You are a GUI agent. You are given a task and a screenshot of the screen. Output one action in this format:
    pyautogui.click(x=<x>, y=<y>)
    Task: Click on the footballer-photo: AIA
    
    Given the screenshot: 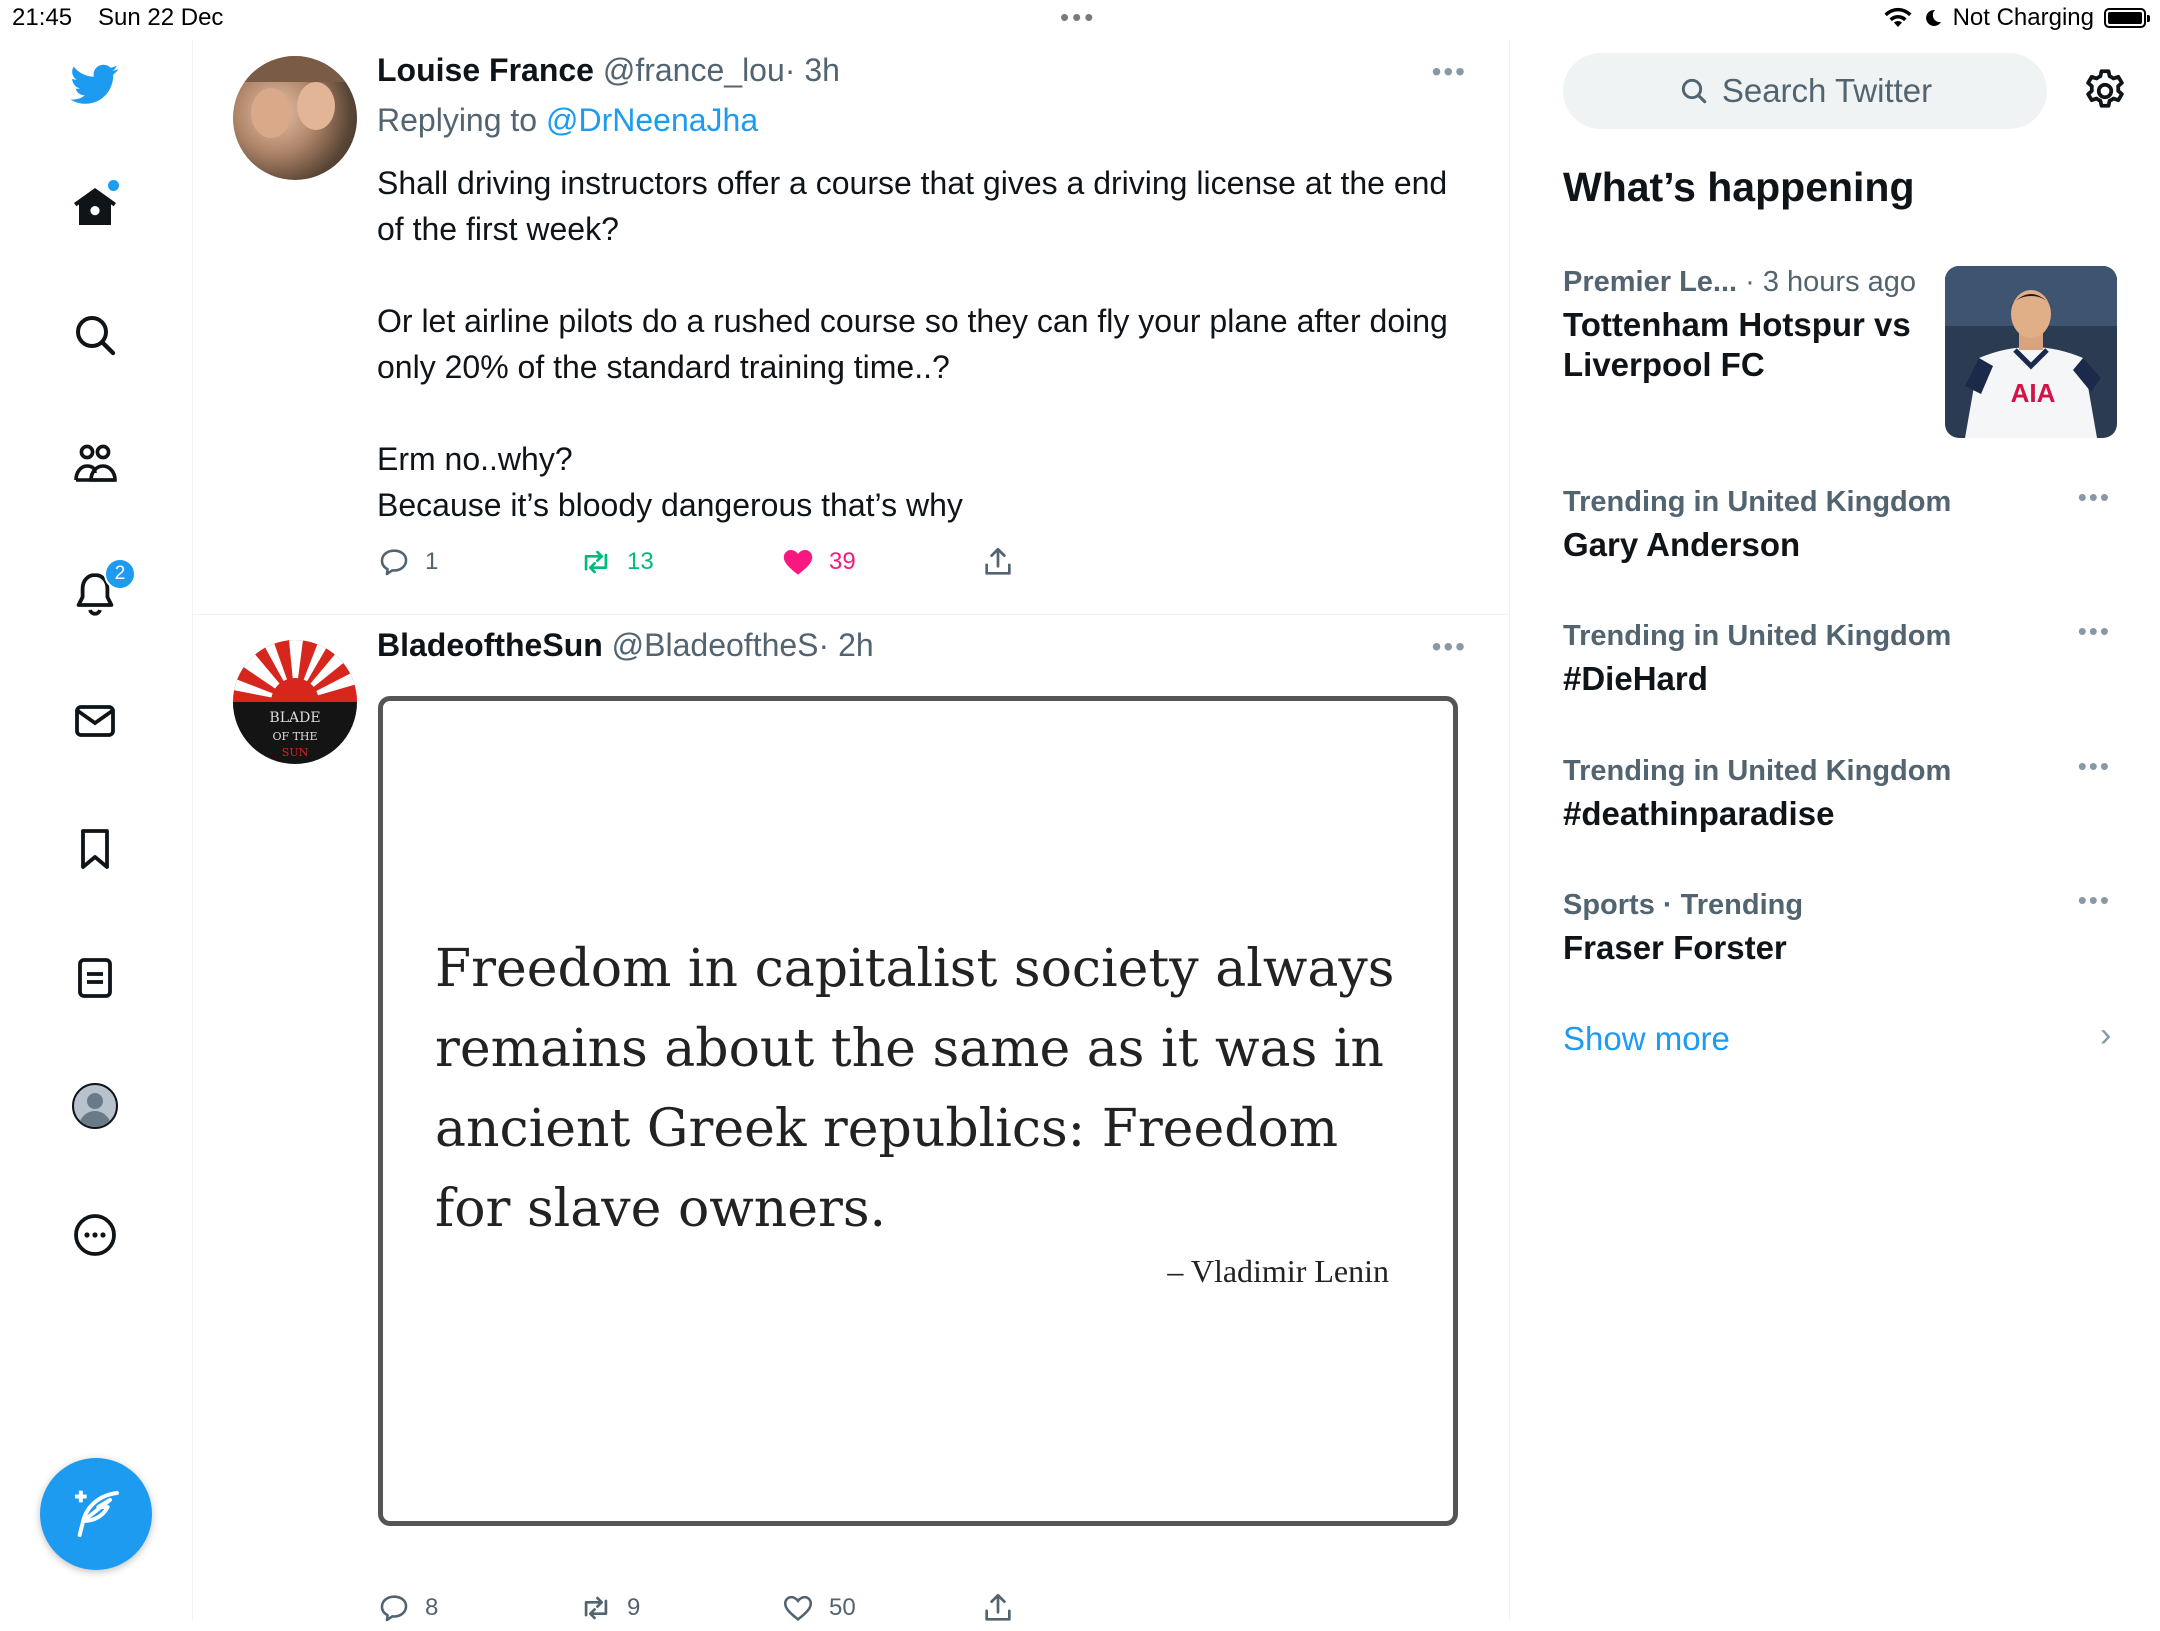 What is the action you would take?
    pyautogui.click(x=2031, y=352)
    